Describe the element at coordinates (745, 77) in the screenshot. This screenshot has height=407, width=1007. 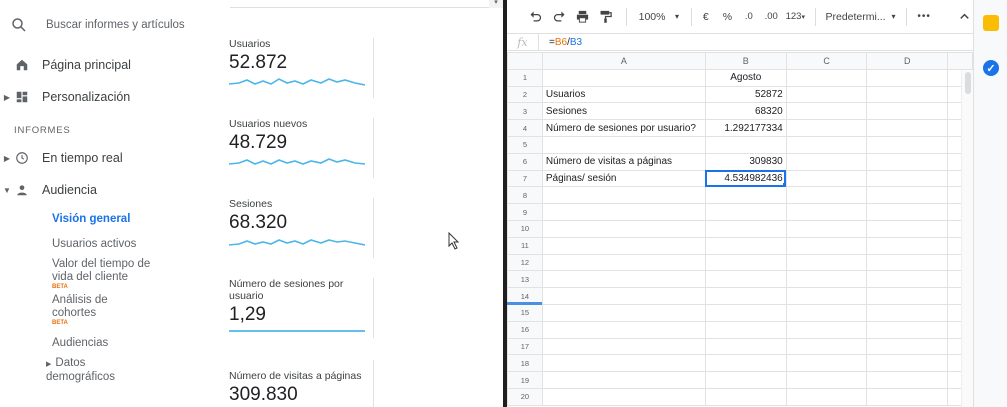
I see `cell-b: Agosto` at that location.